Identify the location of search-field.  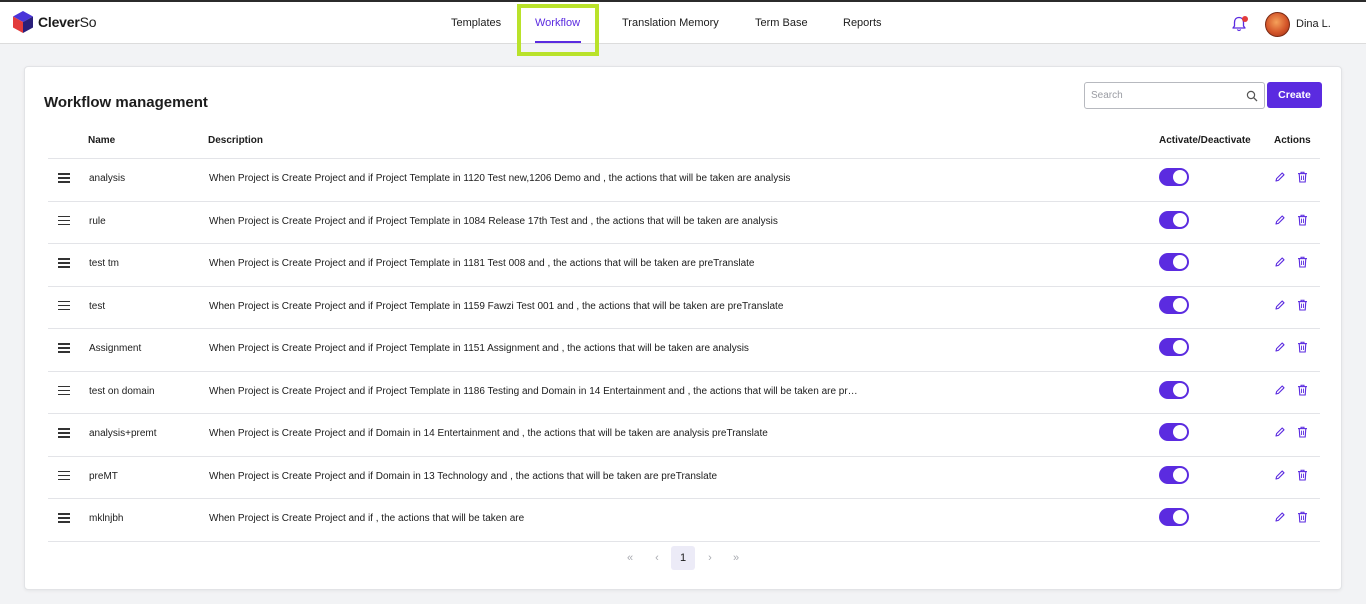
(1174, 95).